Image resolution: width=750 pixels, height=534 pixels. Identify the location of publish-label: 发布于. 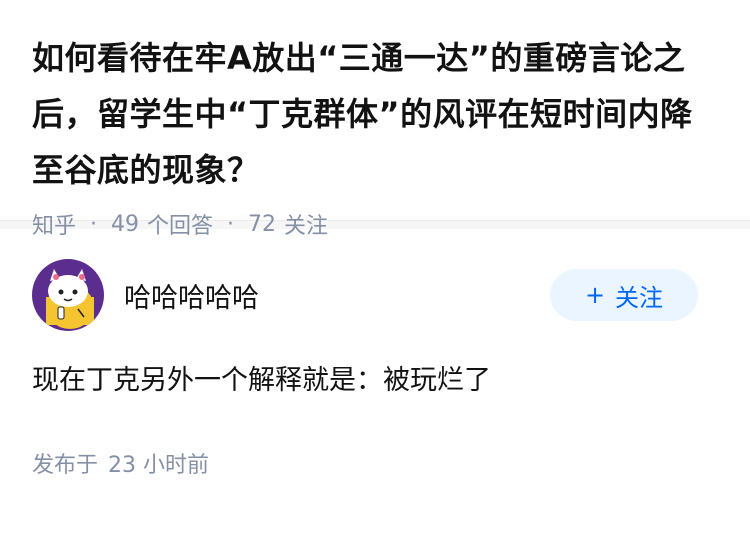
(65, 465).